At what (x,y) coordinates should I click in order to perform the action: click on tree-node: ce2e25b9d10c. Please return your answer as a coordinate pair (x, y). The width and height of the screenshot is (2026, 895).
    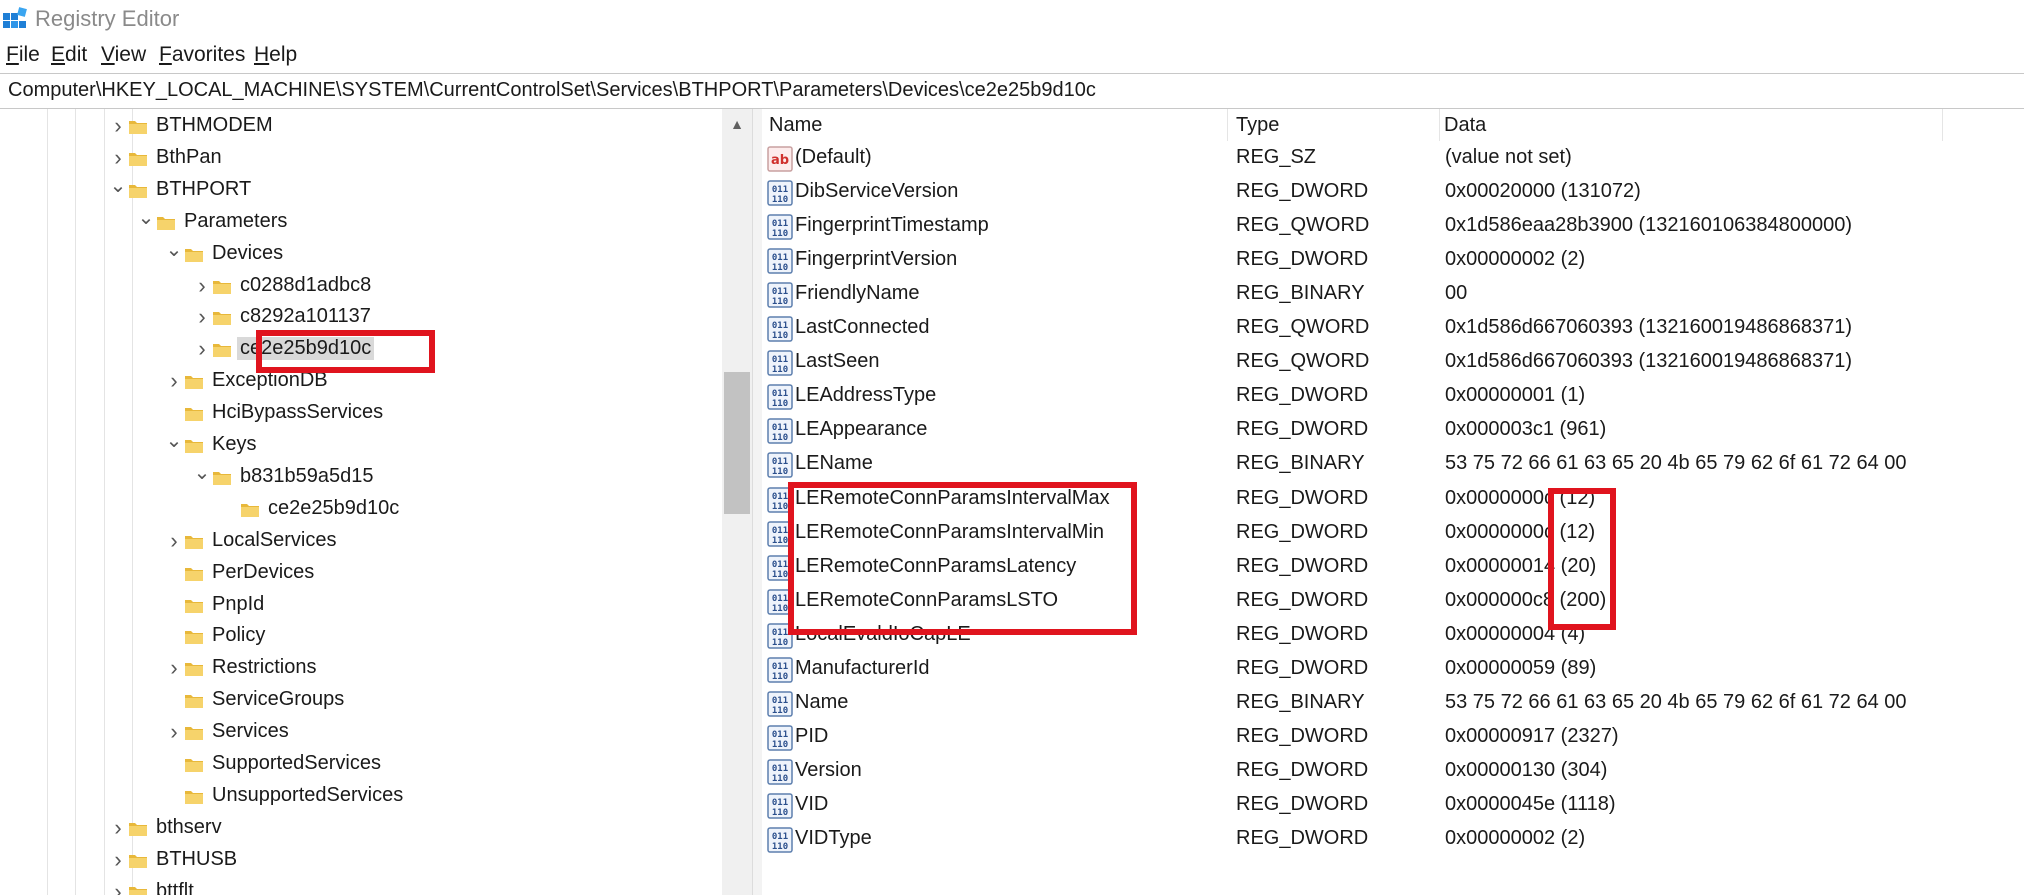
    Looking at the image, I should click on (360, 509).